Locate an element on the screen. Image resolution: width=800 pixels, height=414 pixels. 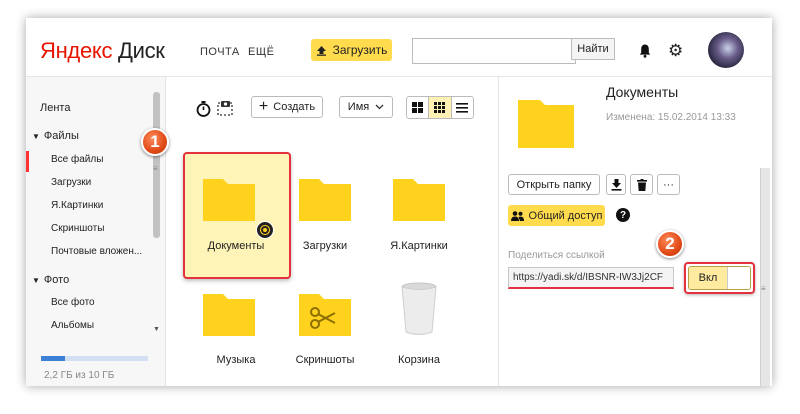
screenshots-folder-icon is located at coordinates (325, 313).